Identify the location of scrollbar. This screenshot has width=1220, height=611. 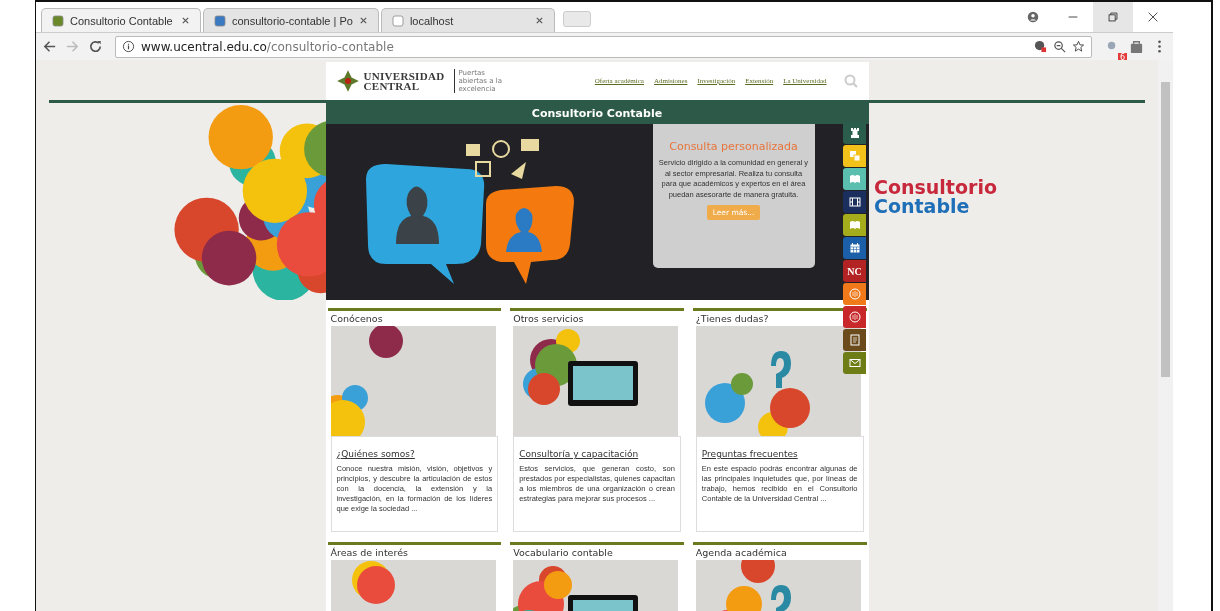
(1165, 335).